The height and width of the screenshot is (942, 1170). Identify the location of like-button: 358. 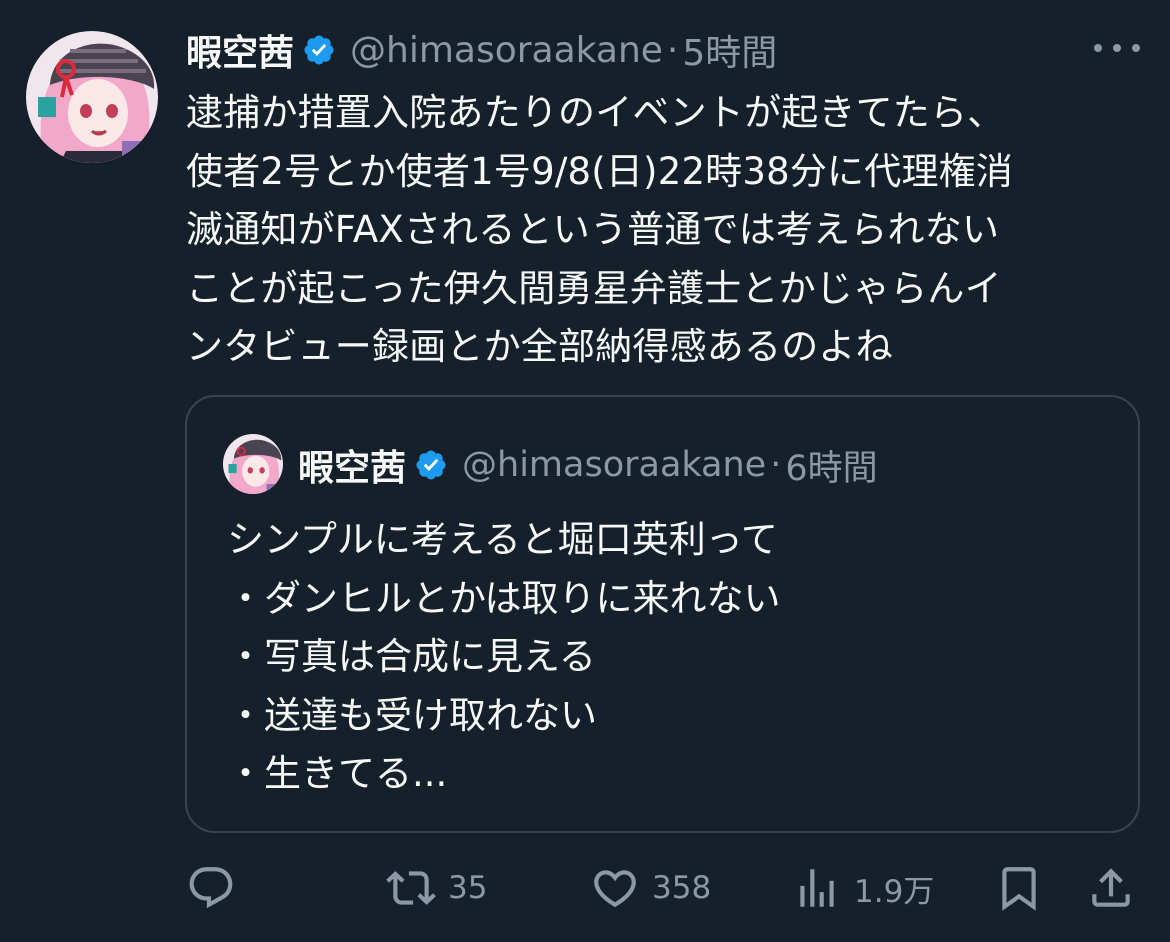
(650, 888).